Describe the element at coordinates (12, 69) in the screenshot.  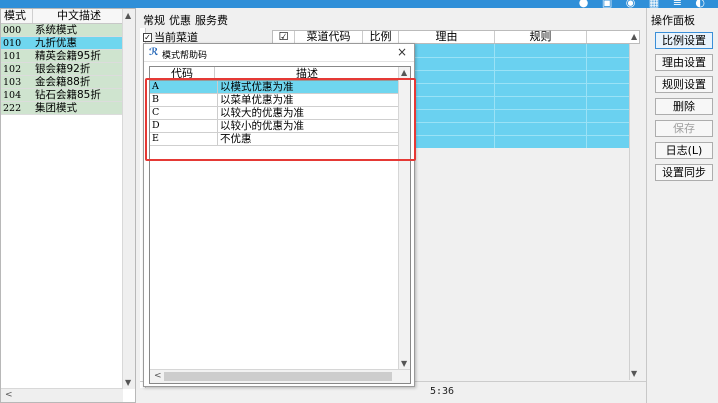
I see `mode-code: 102` at that location.